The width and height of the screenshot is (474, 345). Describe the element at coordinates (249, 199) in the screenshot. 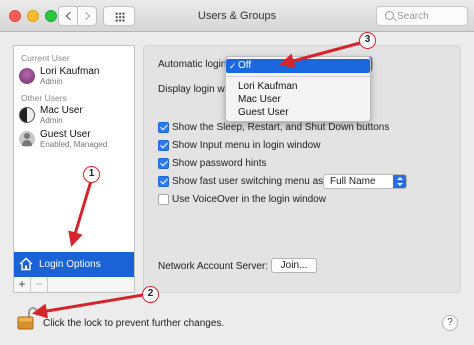

I see `voiceover-label: Use VoiceOver in the login window` at that location.